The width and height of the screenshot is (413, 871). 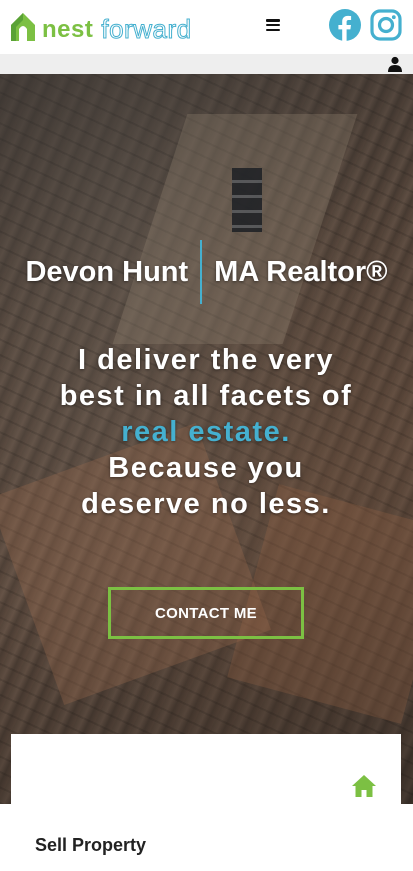 What do you see at coordinates (364, 786) in the screenshot?
I see `home-icon` at bounding box center [364, 786].